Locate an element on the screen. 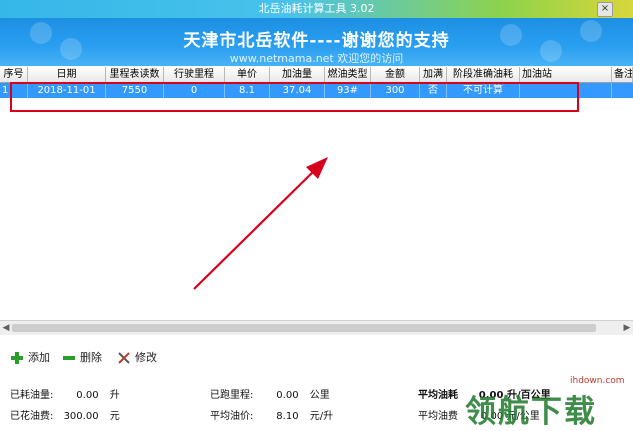 The height and width of the screenshot is (431, 633). scrollbar-thumb is located at coordinates (304, 328).